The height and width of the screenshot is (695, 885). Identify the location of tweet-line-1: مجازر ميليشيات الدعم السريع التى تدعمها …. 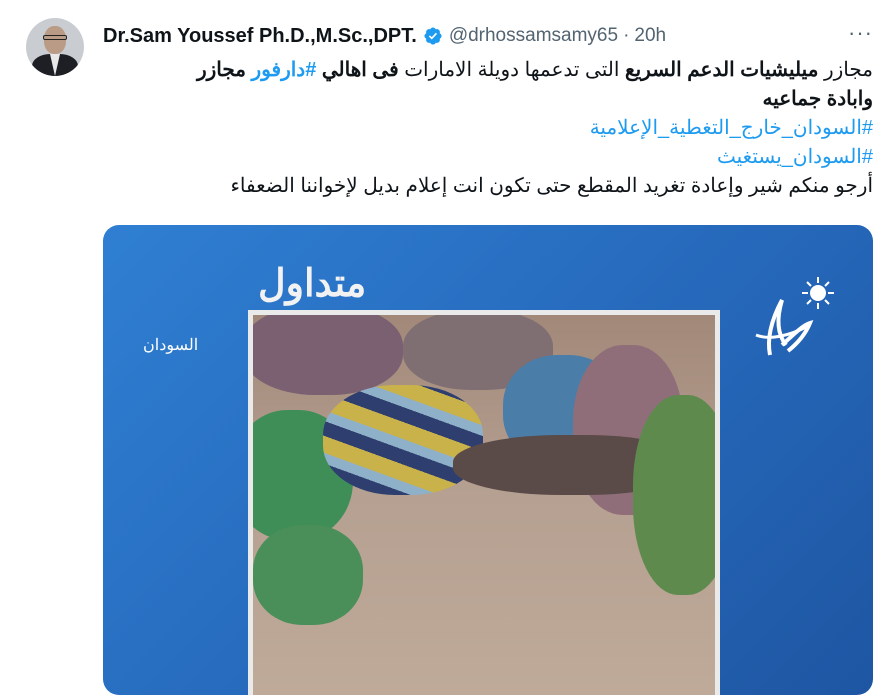
(488, 70).